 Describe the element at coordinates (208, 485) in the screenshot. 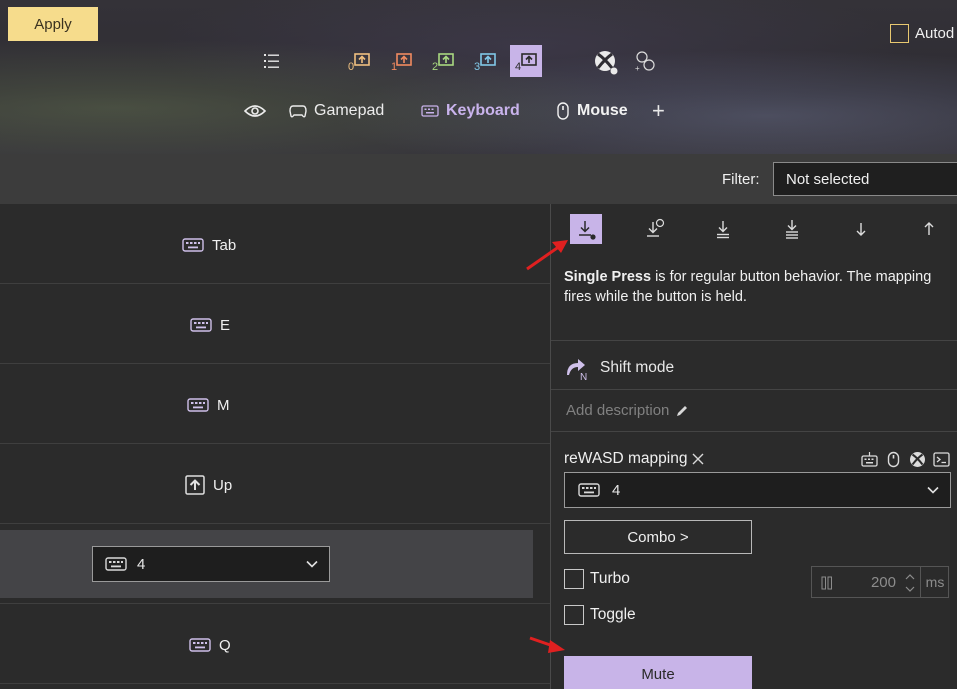

I see `row-content: Up` at that location.